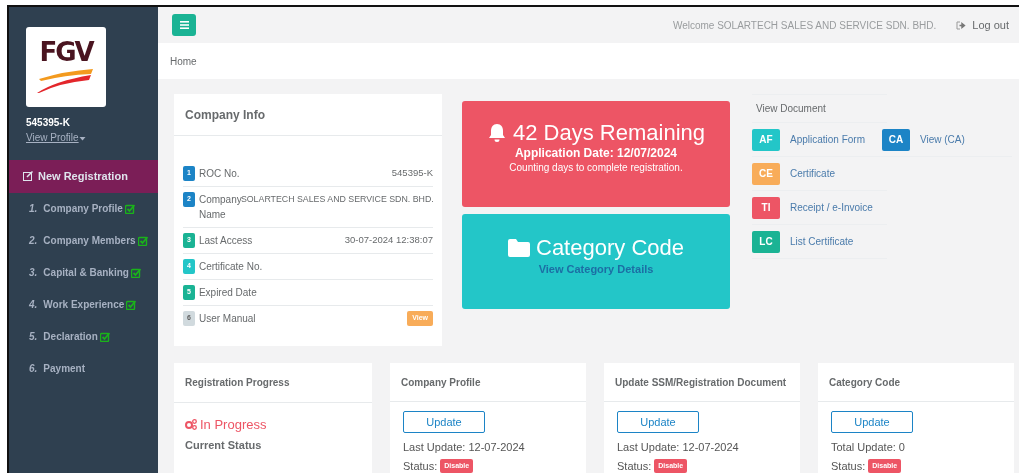 The height and width of the screenshot is (475, 1019). I want to click on status-caption: Current Status, so click(223, 445).